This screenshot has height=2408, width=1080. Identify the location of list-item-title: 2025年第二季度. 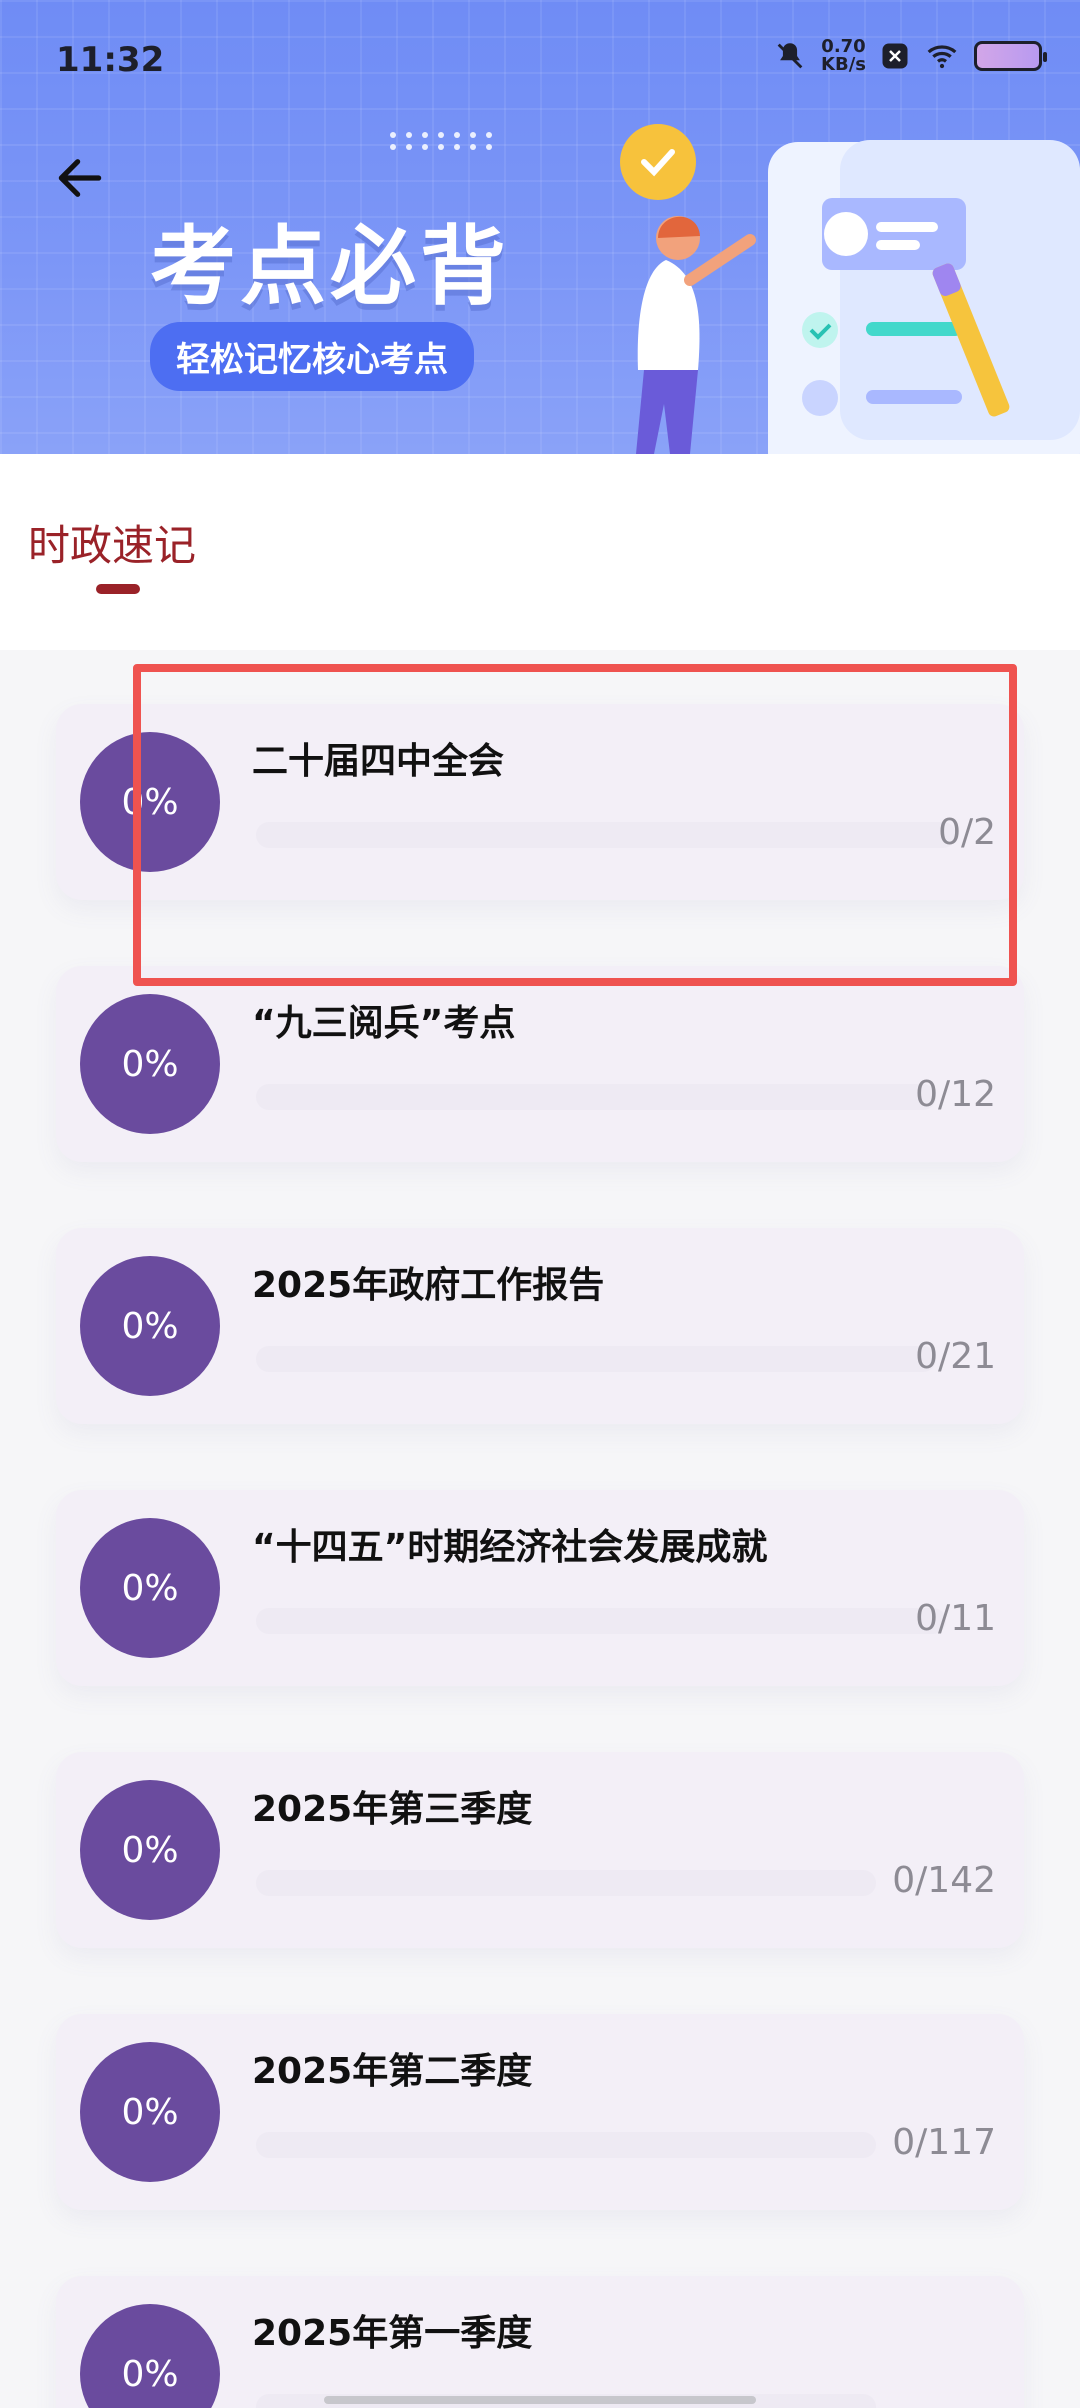
(392, 2071).